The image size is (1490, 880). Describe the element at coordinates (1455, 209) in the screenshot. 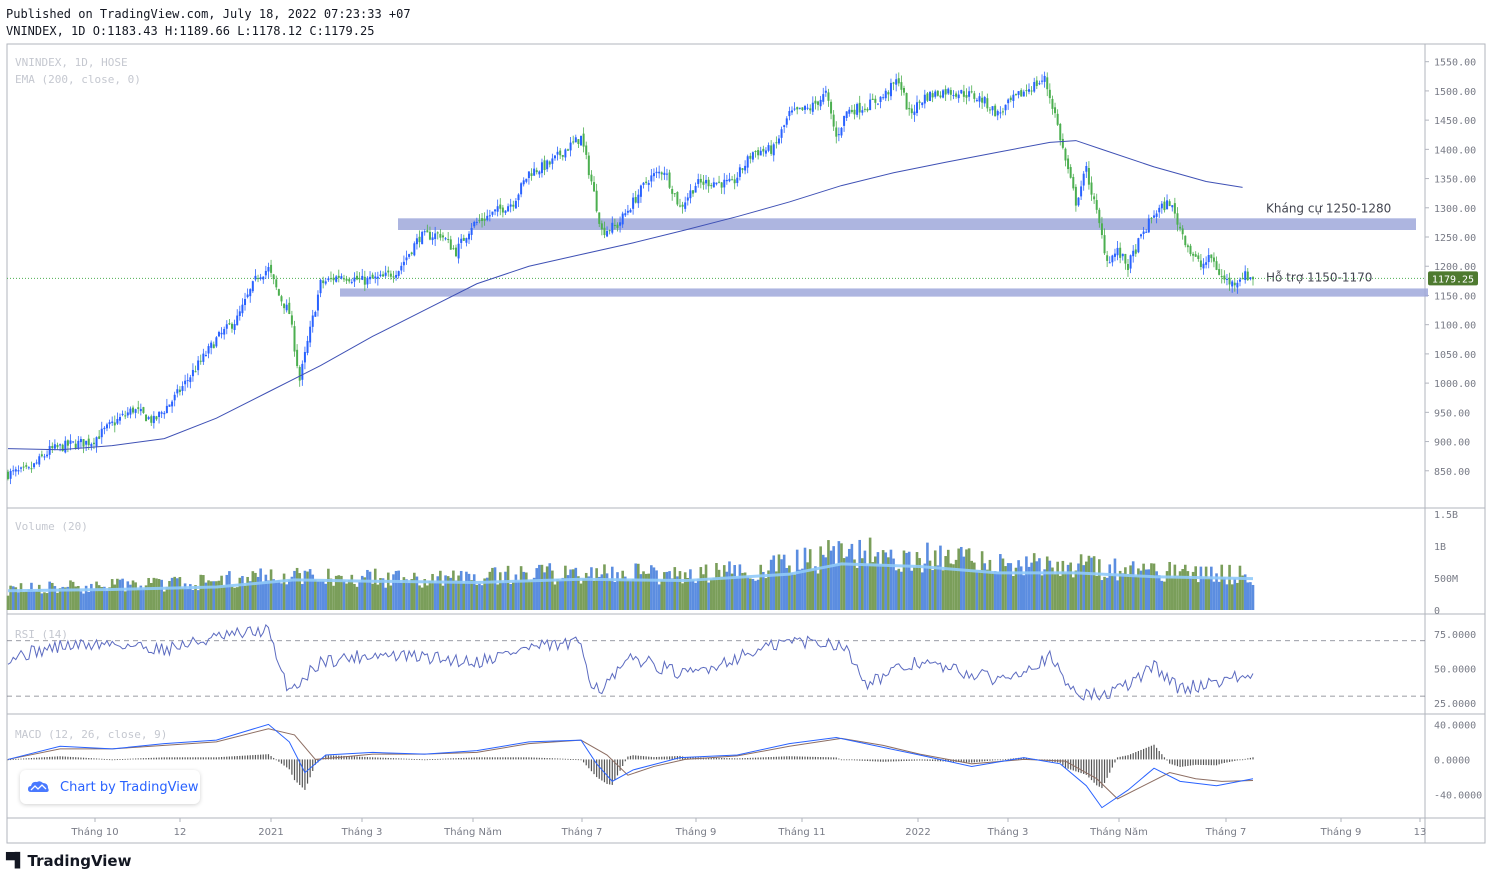

I see `price-tick-label: 1300.00` at that location.